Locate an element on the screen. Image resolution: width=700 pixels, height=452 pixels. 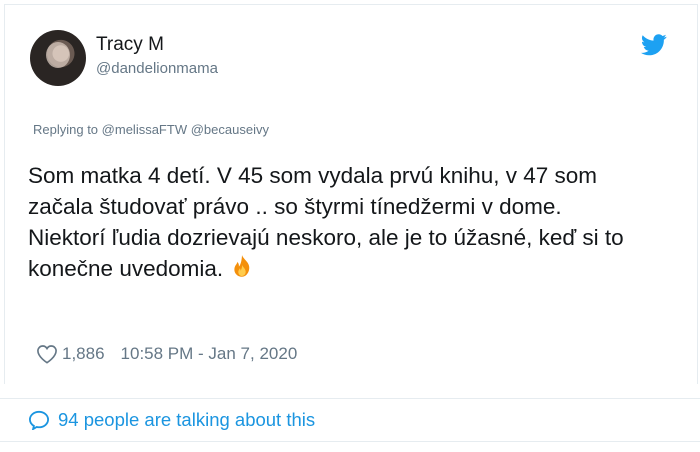
author-handle: @dandelionmama is located at coordinates (157, 68).